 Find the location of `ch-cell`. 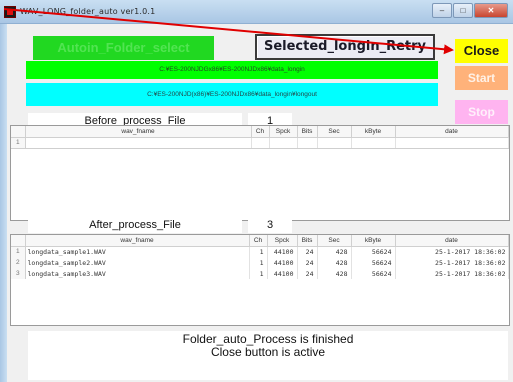

ch-cell is located at coordinates (260, 143).